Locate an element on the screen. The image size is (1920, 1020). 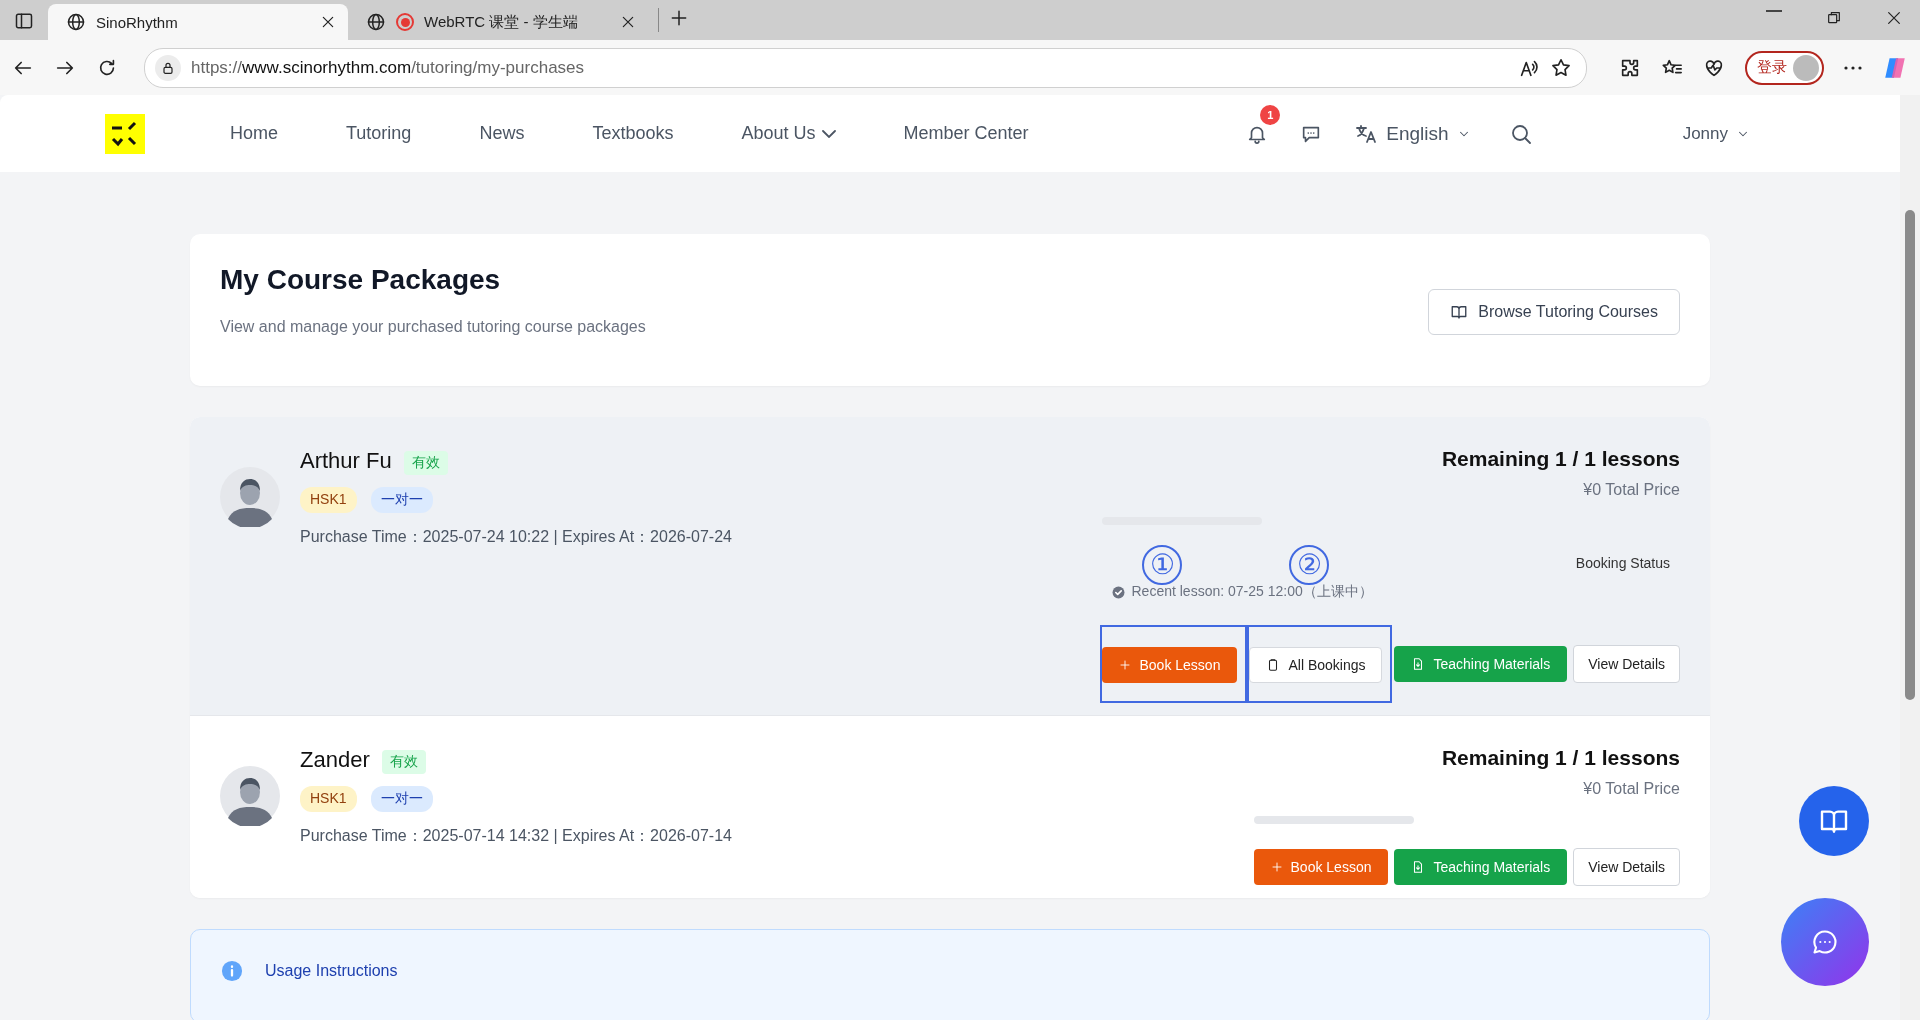
info-icon is located at coordinates (232, 971).